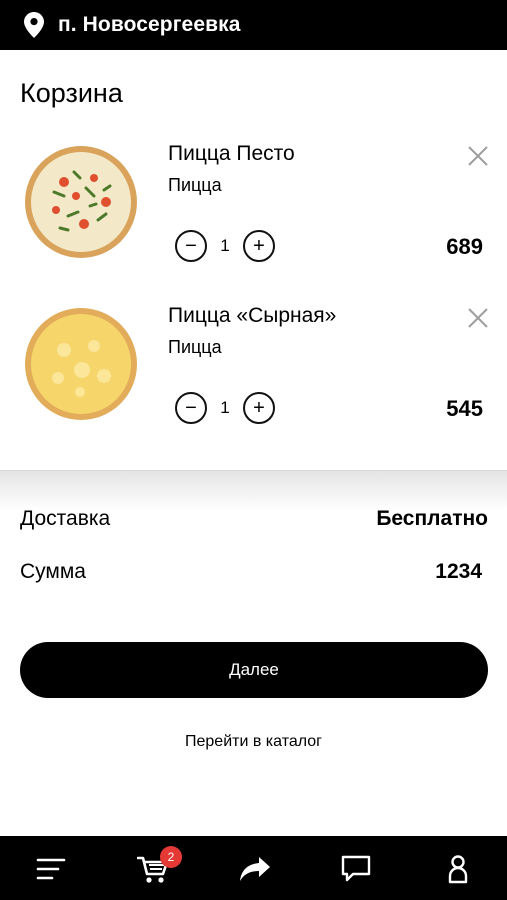 The height and width of the screenshot is (900, 507). Describe the element at coordinates (71, 93) in the screenshot. I see `page-title: Корзина` at that location.